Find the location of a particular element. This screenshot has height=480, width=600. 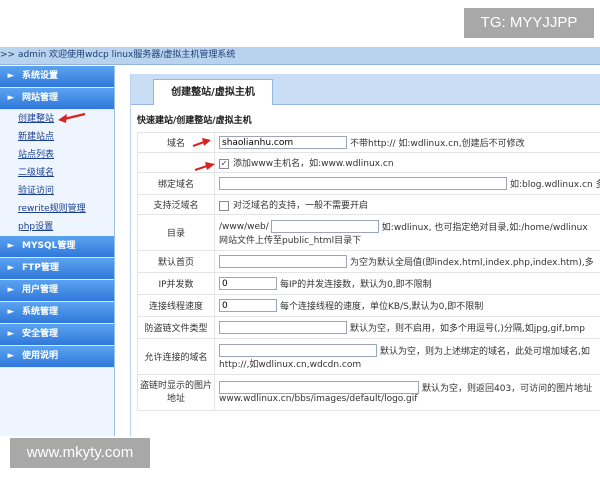

menu-label: 网站管理 is located at coordinates (40, 98).